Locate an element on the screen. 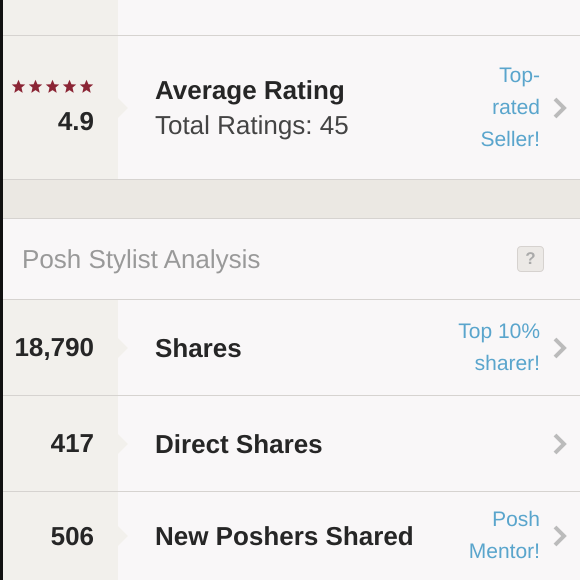  achievement-label: Posh Mentor! is located at coordinates (504, 536).